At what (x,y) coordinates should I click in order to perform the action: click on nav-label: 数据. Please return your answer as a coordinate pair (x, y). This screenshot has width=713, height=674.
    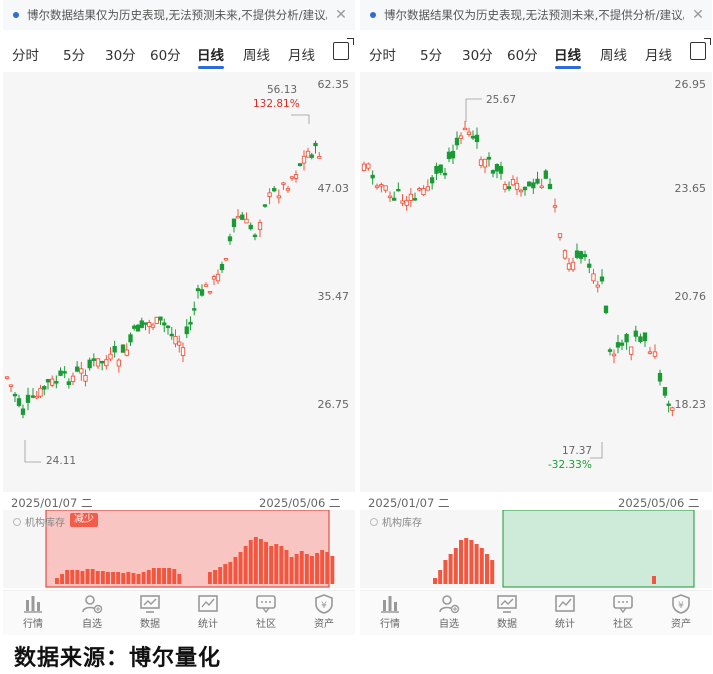
    Looking at the image, I should click on (150, 624).